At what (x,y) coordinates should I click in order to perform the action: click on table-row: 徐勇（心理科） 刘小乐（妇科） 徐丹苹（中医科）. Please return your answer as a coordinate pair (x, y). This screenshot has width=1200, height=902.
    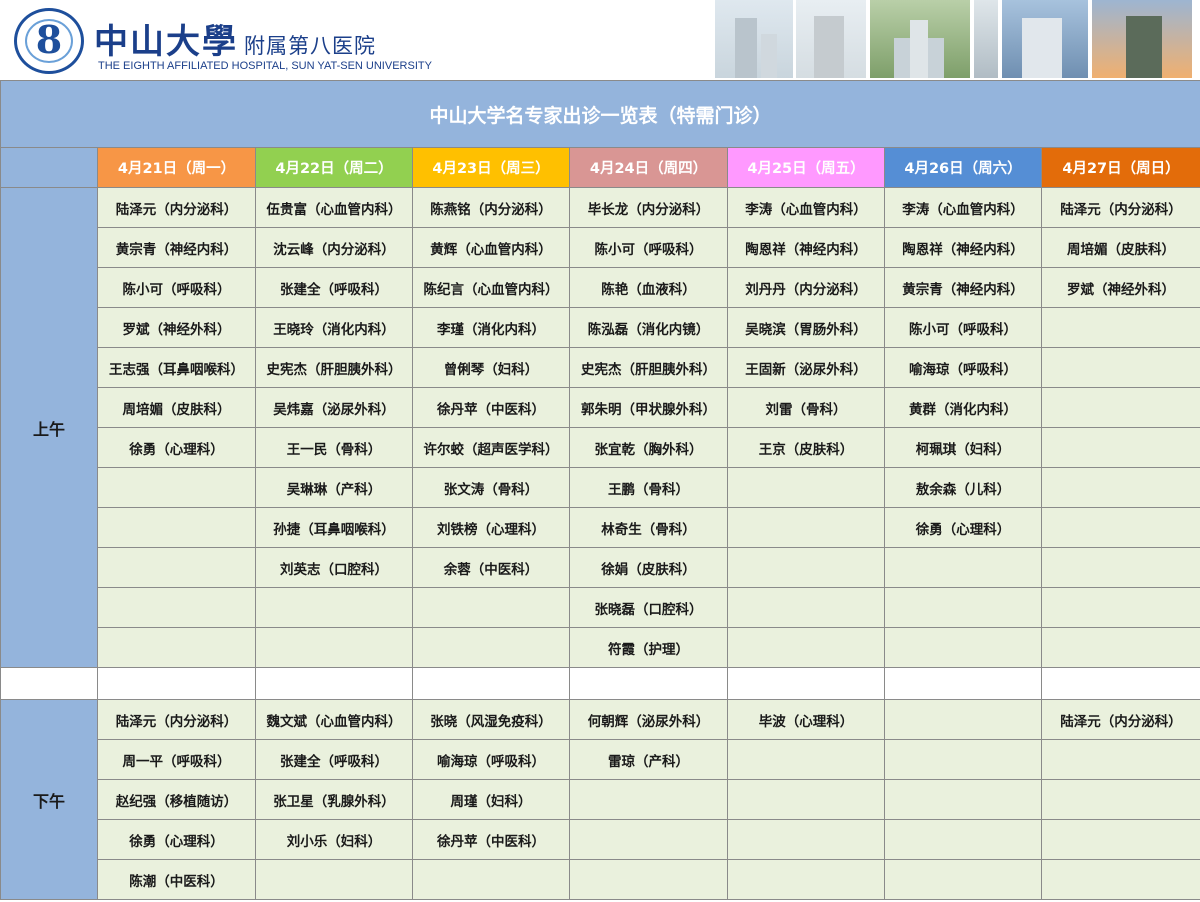
    Looking at the image, I should click on (600, 839).